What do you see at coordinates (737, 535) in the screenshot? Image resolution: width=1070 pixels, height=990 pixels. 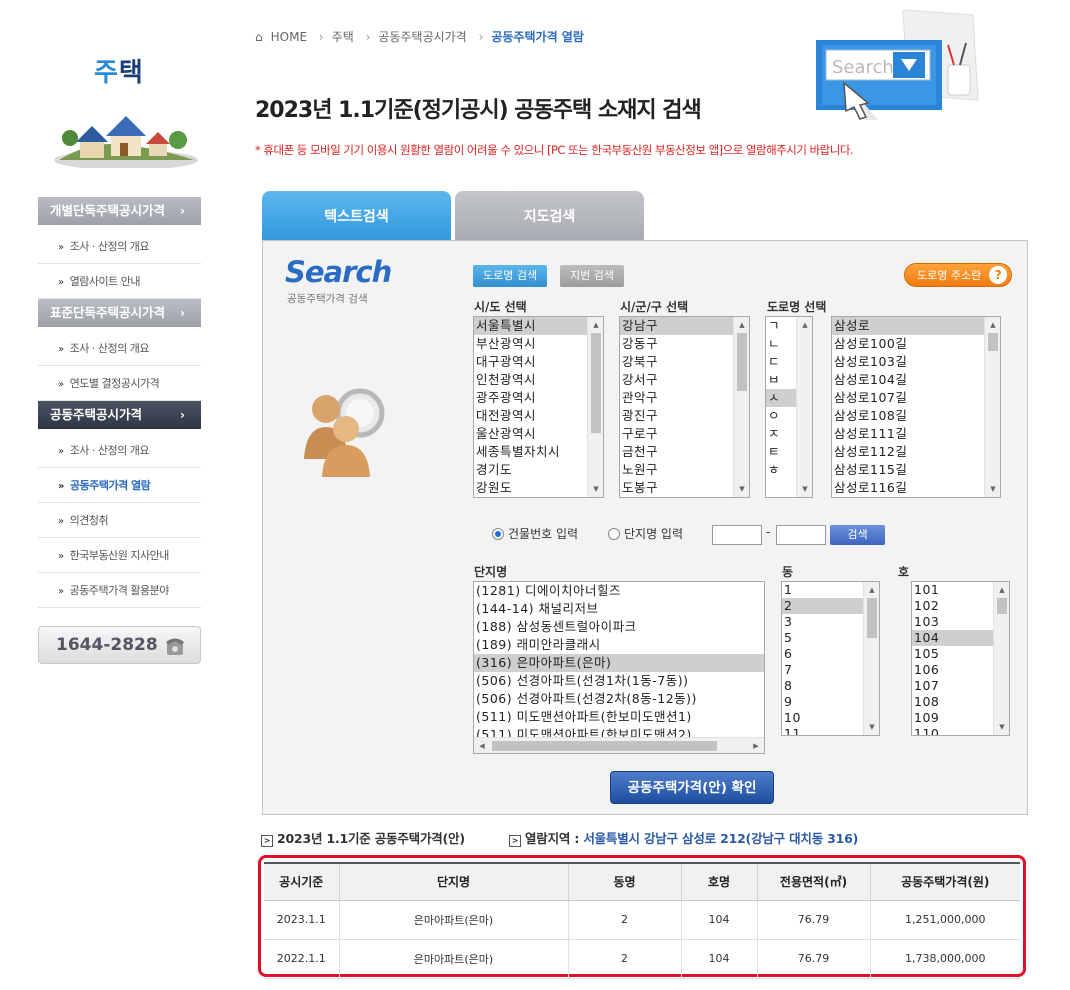 I see `building-number-main-input` at bounding box center [737, 535].